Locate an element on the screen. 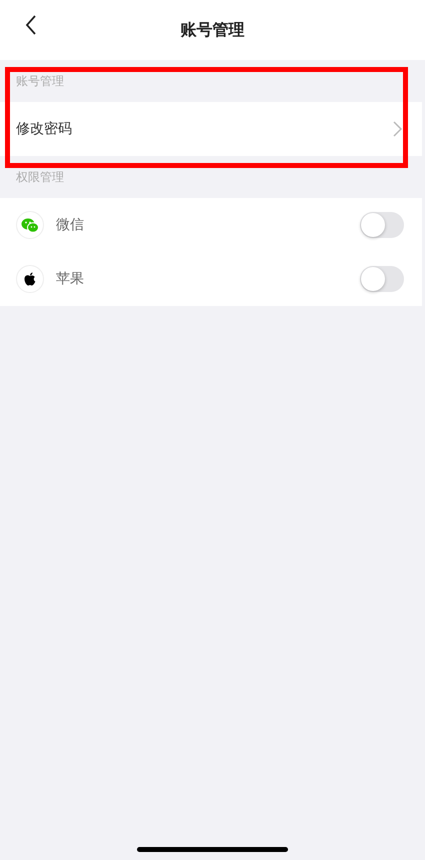  settings-row: 修改密码 is located at coordinates (211, 129).